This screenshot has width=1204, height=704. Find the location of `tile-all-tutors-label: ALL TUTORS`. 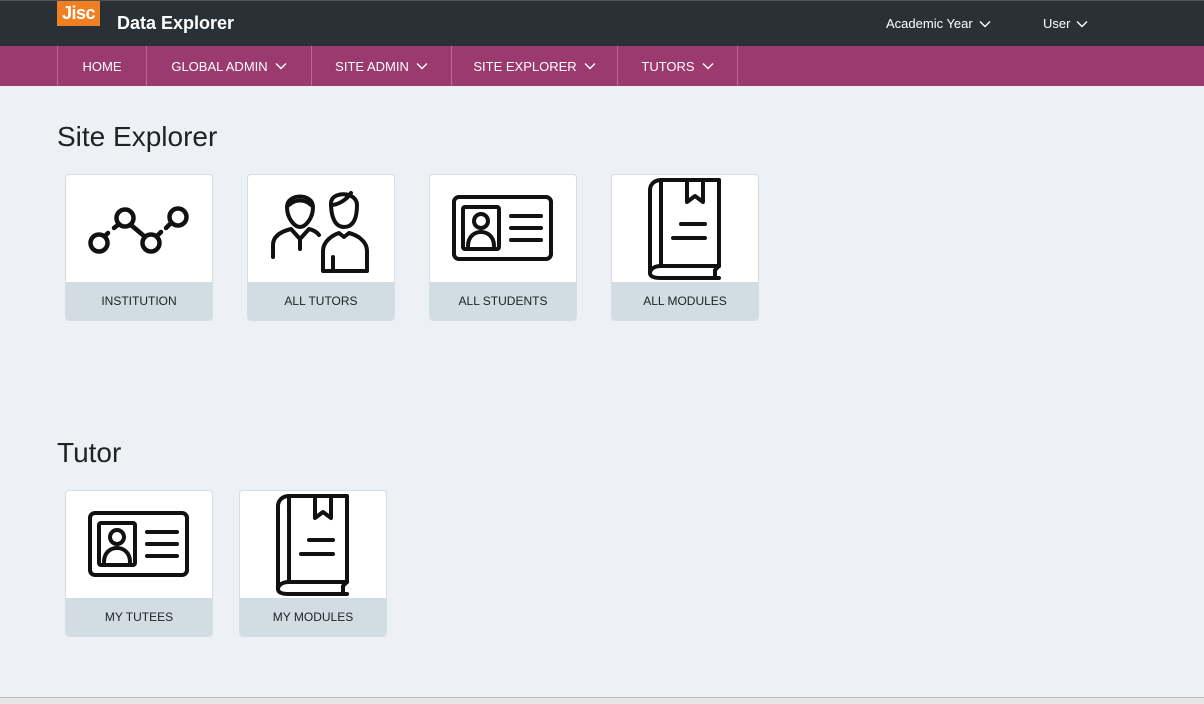

tile-all-tutors-label: ALL TUTORS is located at coordinates (321, 301).